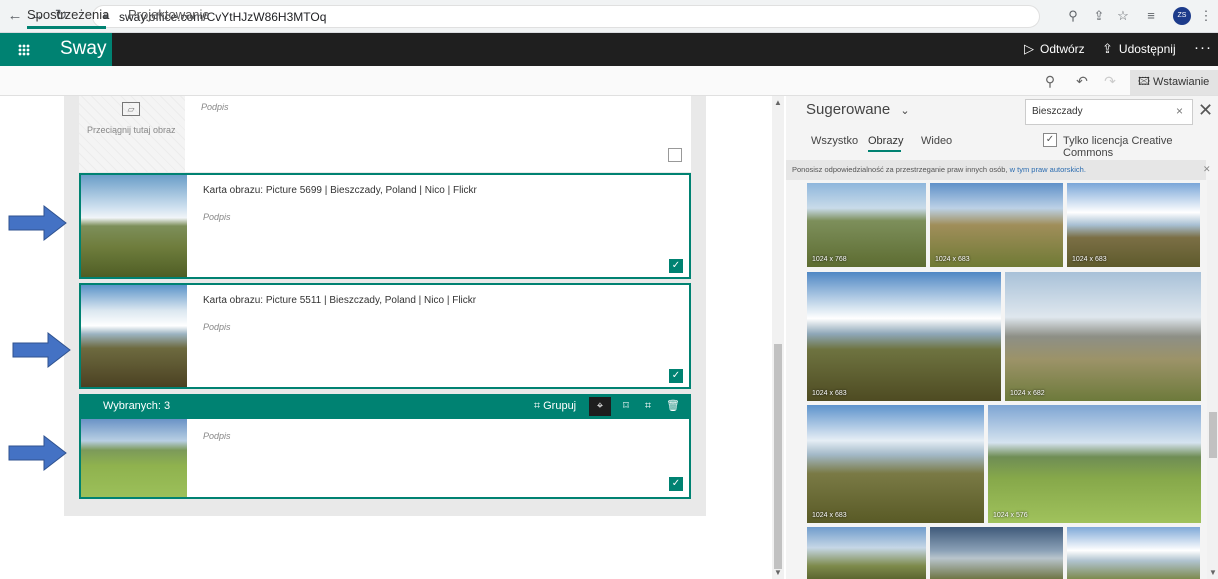 The image size is (1218, 579). I want to click on address-bar: 🔒︎ sway.office.com/CvYtHJzW86H3MTOq, so click(566, 16).